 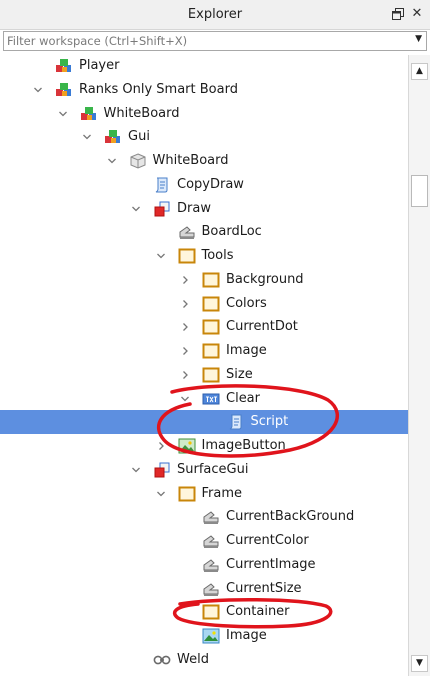 I want to click on tree-row: Script, so click(x=204, y=422).